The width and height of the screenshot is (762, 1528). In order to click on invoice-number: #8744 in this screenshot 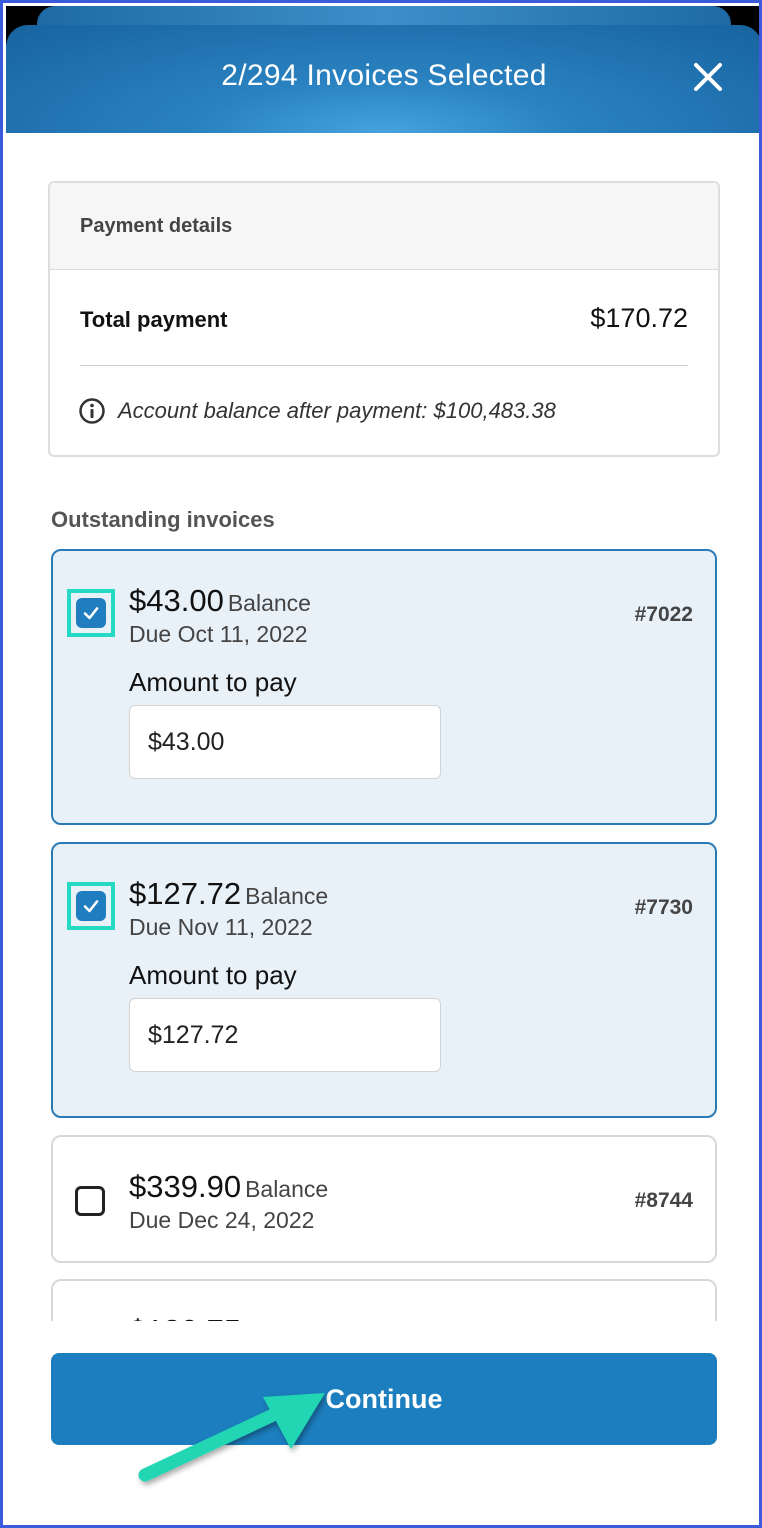, I will do `click(663, 1200)`.